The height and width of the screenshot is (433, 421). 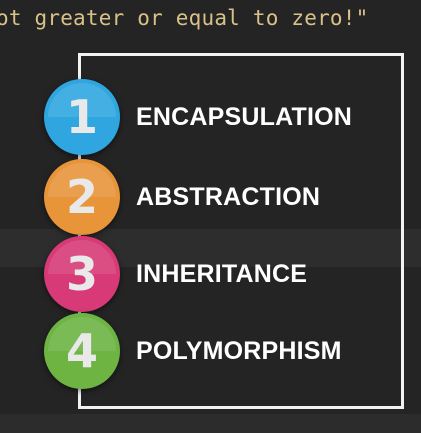 I want to click on pillar-label: ENCAPSULATION, so click(x=244, y=117).